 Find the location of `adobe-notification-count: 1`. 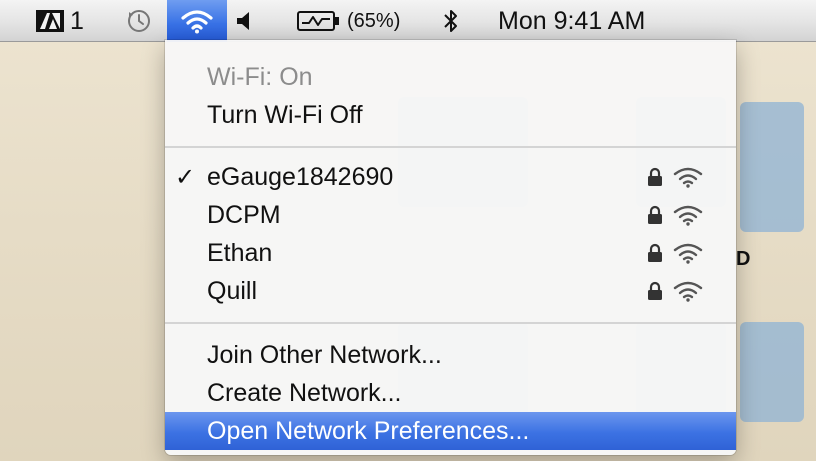

adobe-notification-count: 1 is located at coordinates (77, 20).